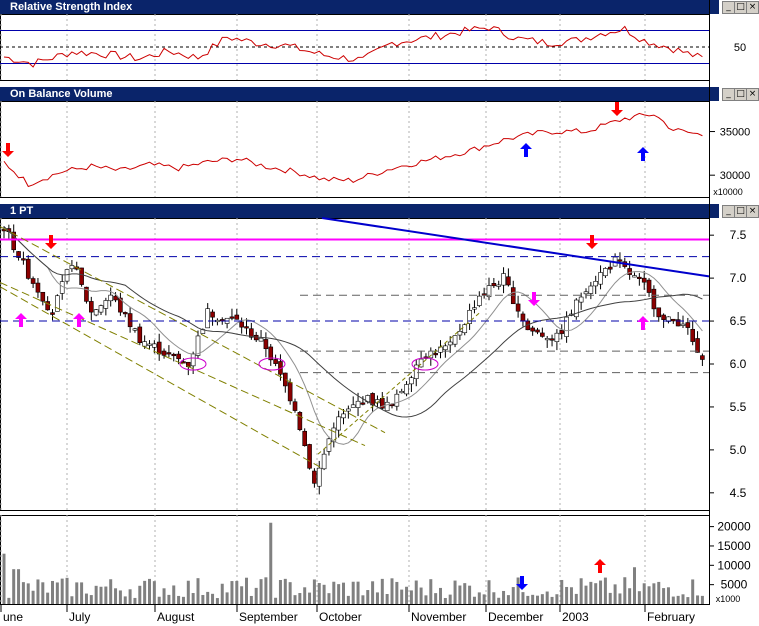  Describe the element at coordinates (671, 617) in the screenshot. I see `x-label-8: February` at that location.